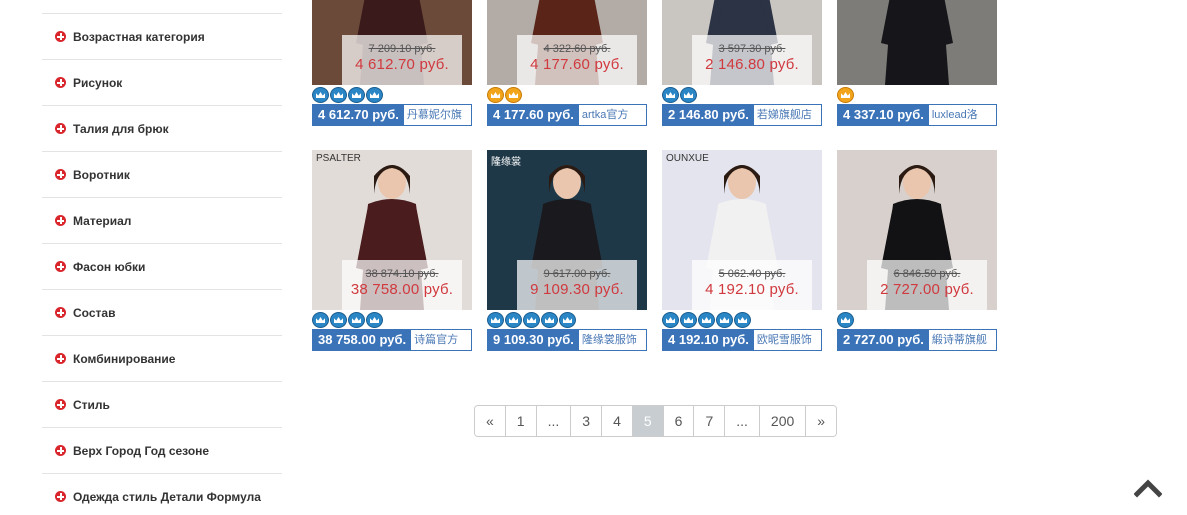  What do you see at coordinates (962, 340) in the screenshot?
I see `shop-link: 緞诗蒂旗舰` at bounding box center [962, 340].